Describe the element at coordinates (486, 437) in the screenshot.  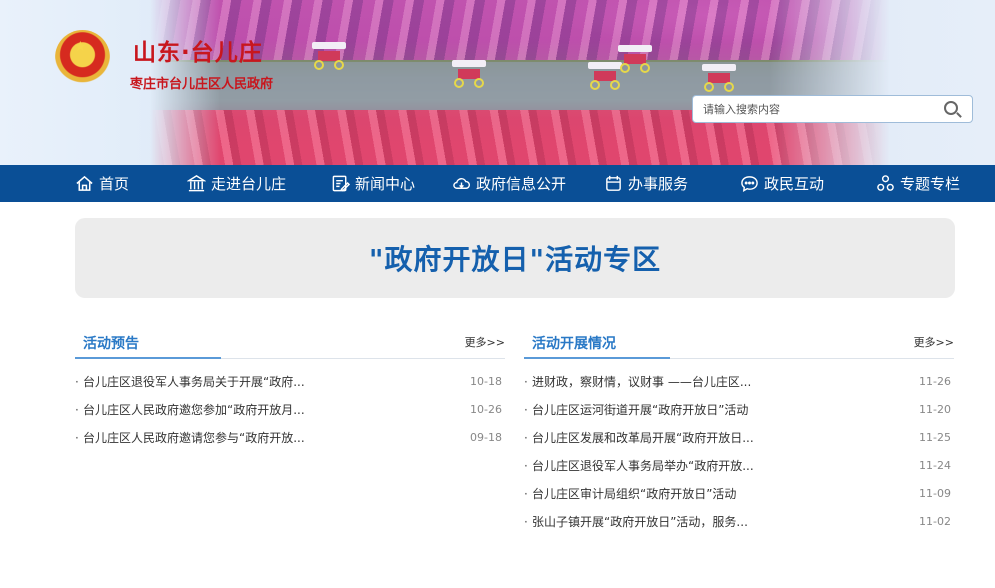
I see `list-item-date: 09-18` at that location.